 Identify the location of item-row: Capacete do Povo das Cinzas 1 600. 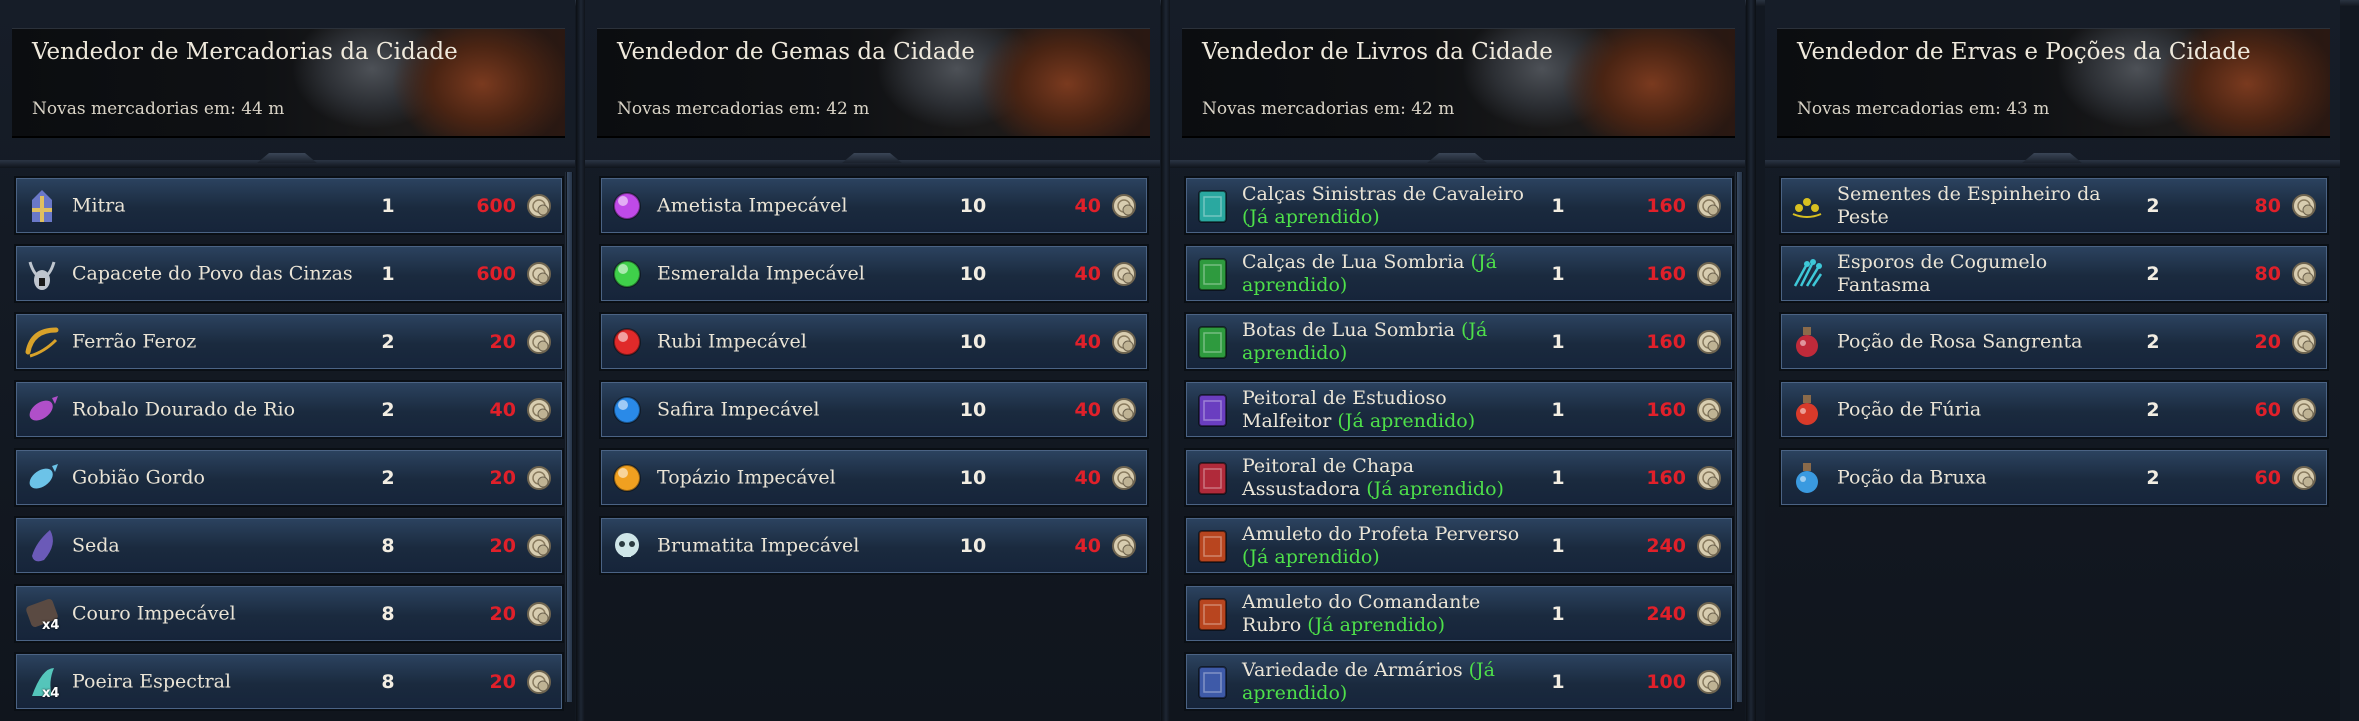
(289, 273).